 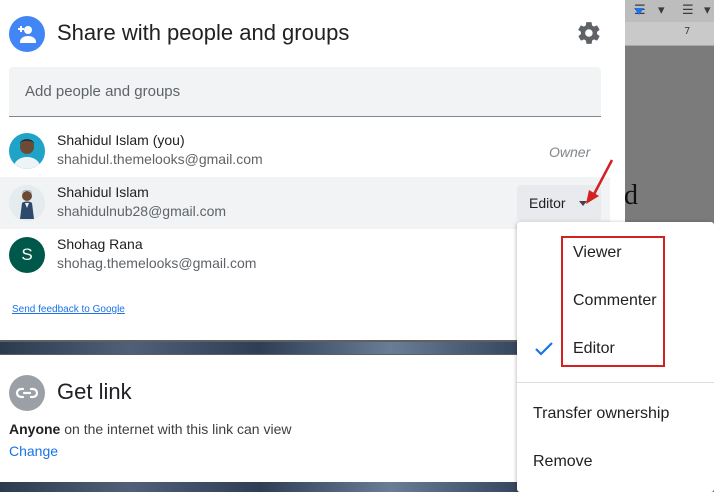 What do you see at coordinates (600, 181) in the screenshot?
I see `annotation-arrow-icon` at bounding box center [600, 181].